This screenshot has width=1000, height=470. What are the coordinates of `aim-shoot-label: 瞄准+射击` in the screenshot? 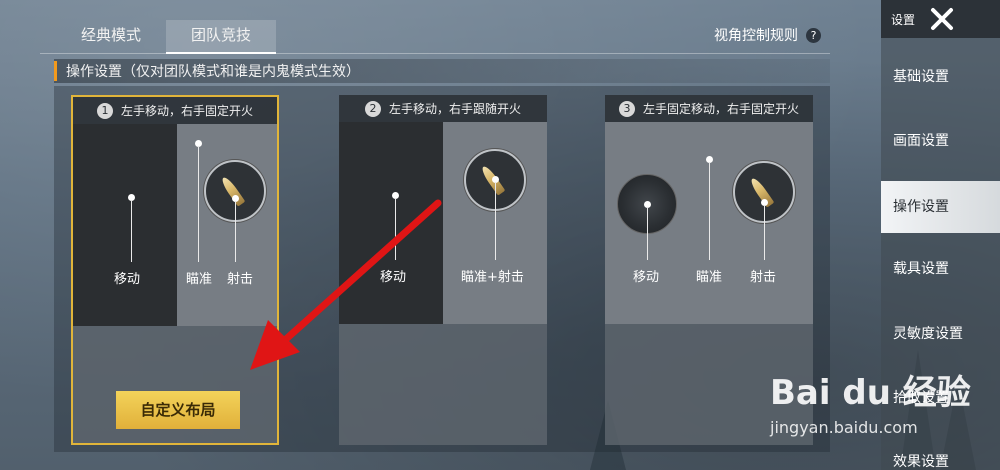 It's located at (492, 277).